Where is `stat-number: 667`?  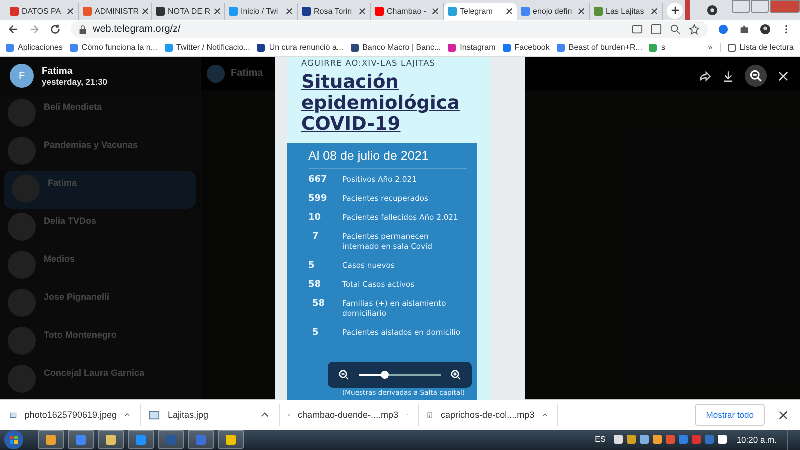 stat-number: 667 is located at coordinates (318, 180).